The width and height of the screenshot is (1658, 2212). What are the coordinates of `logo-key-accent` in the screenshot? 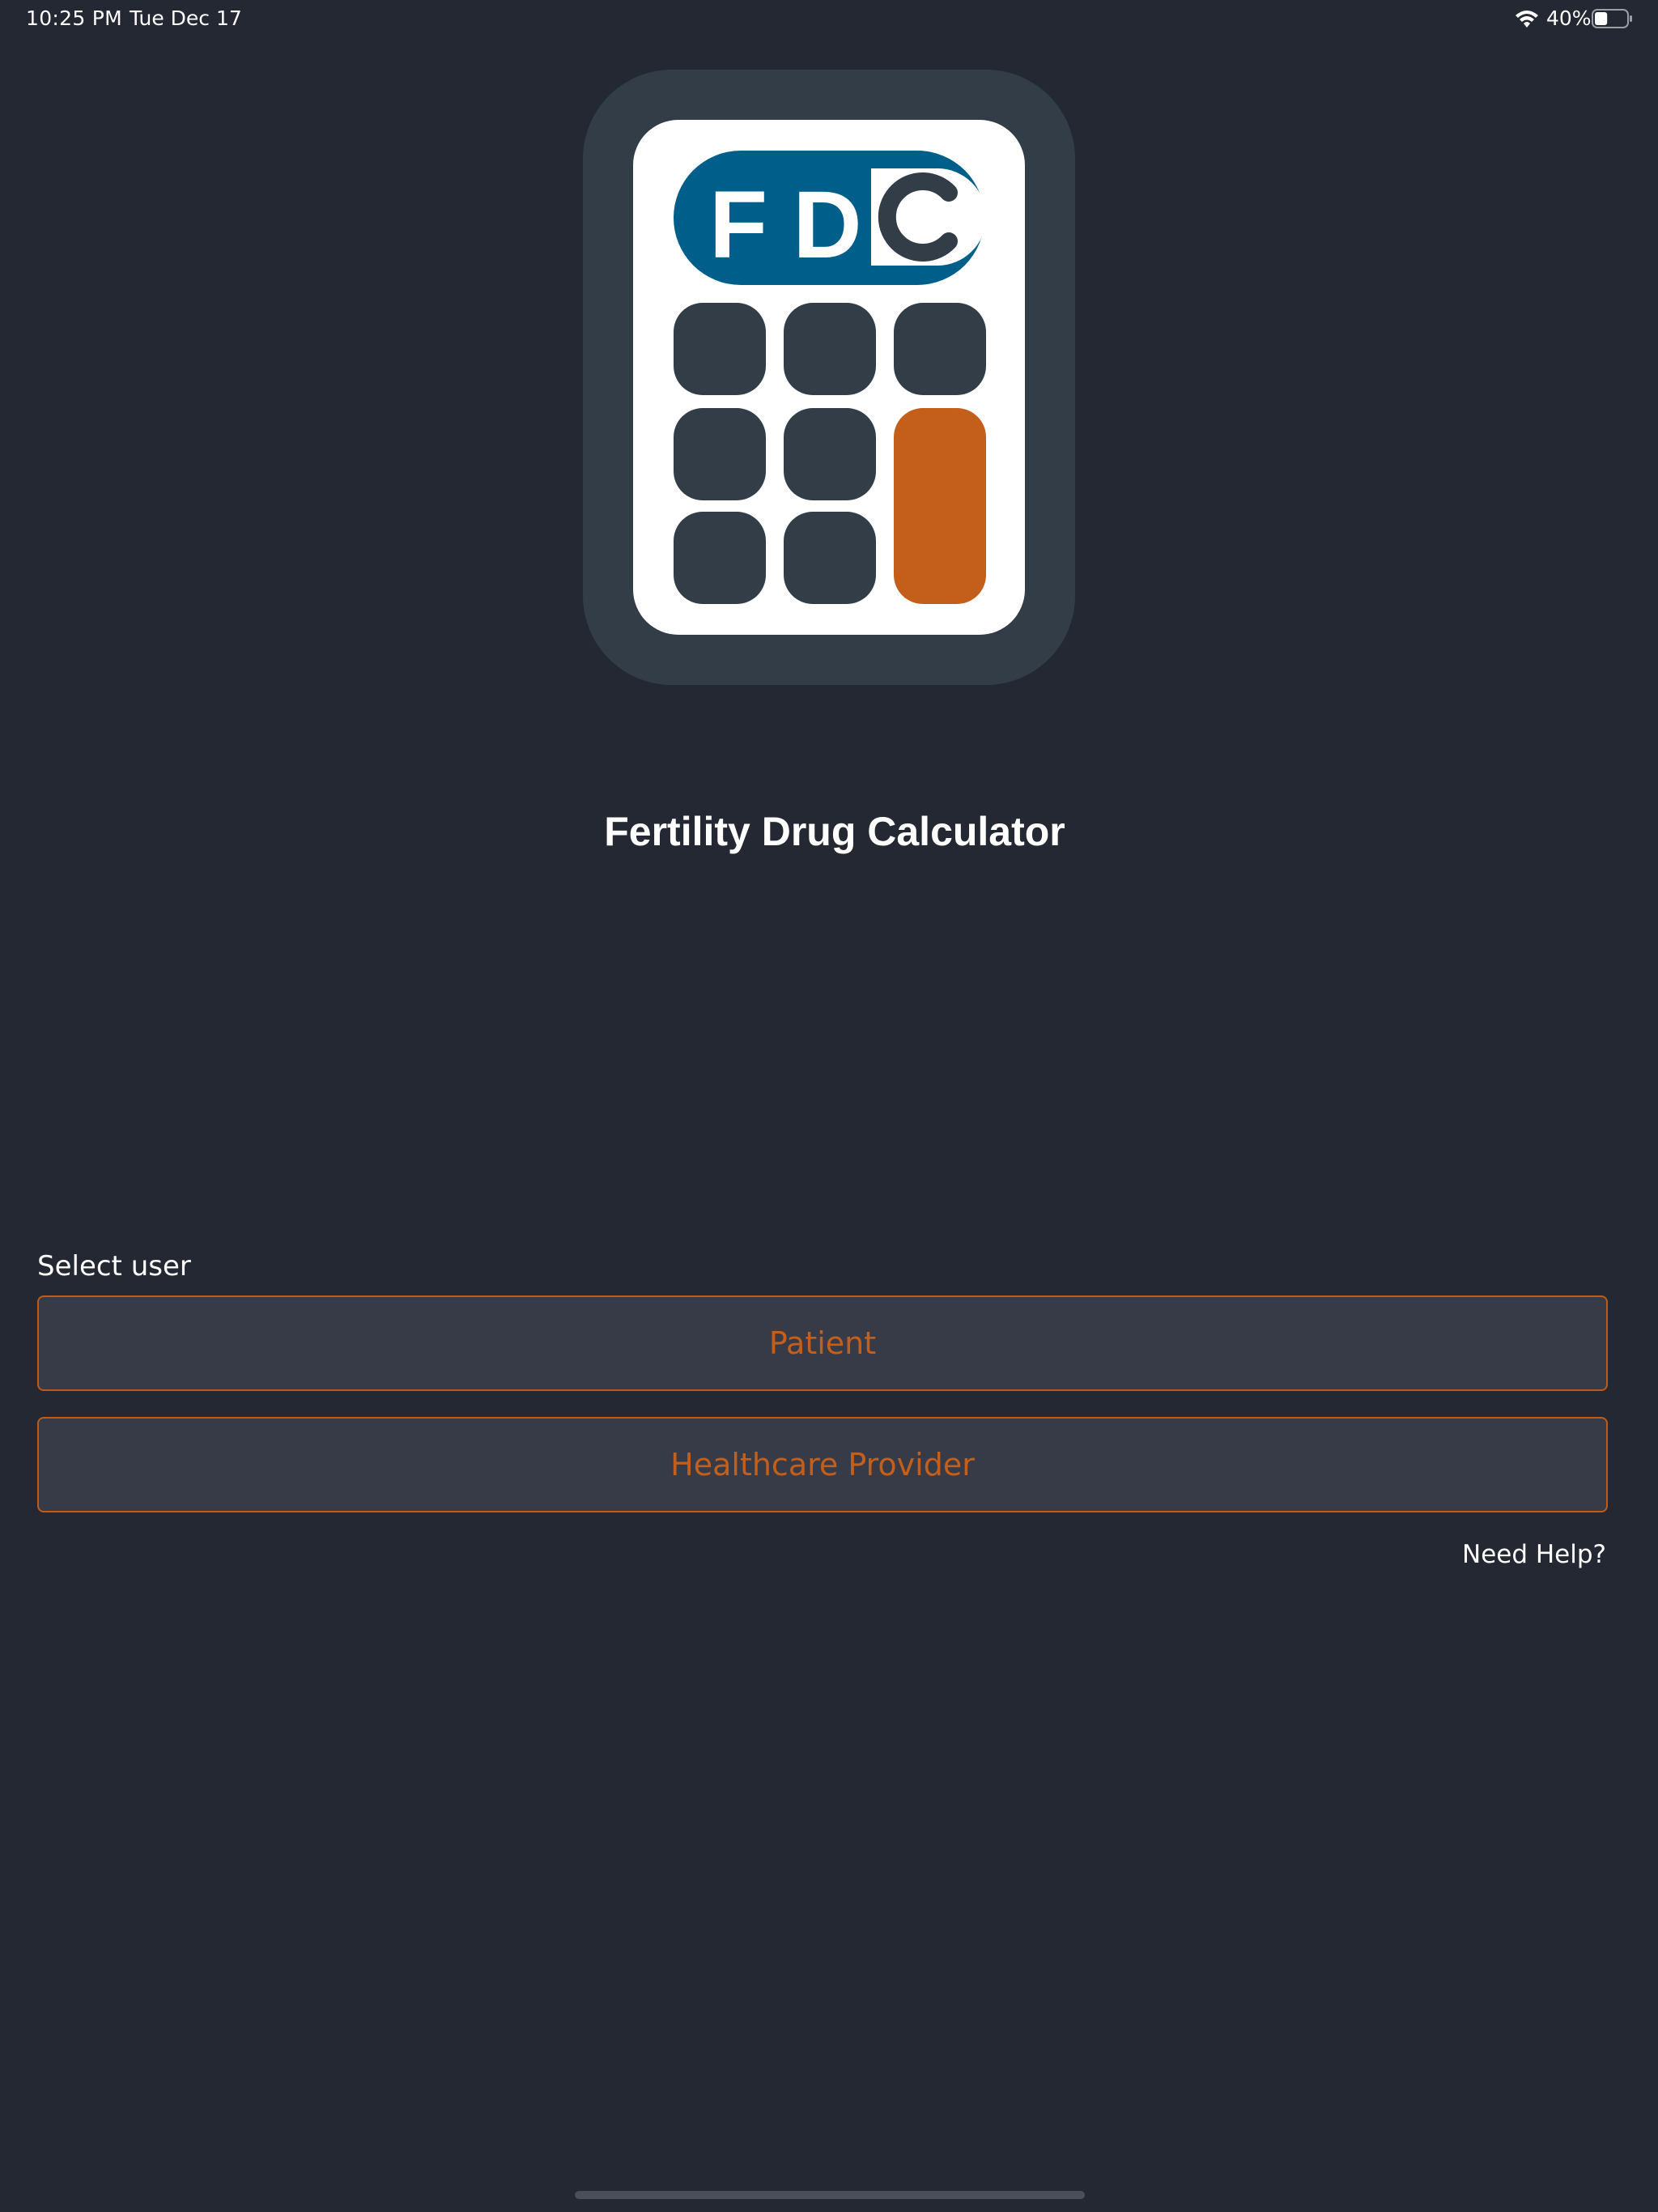 It's located at (940, 506).